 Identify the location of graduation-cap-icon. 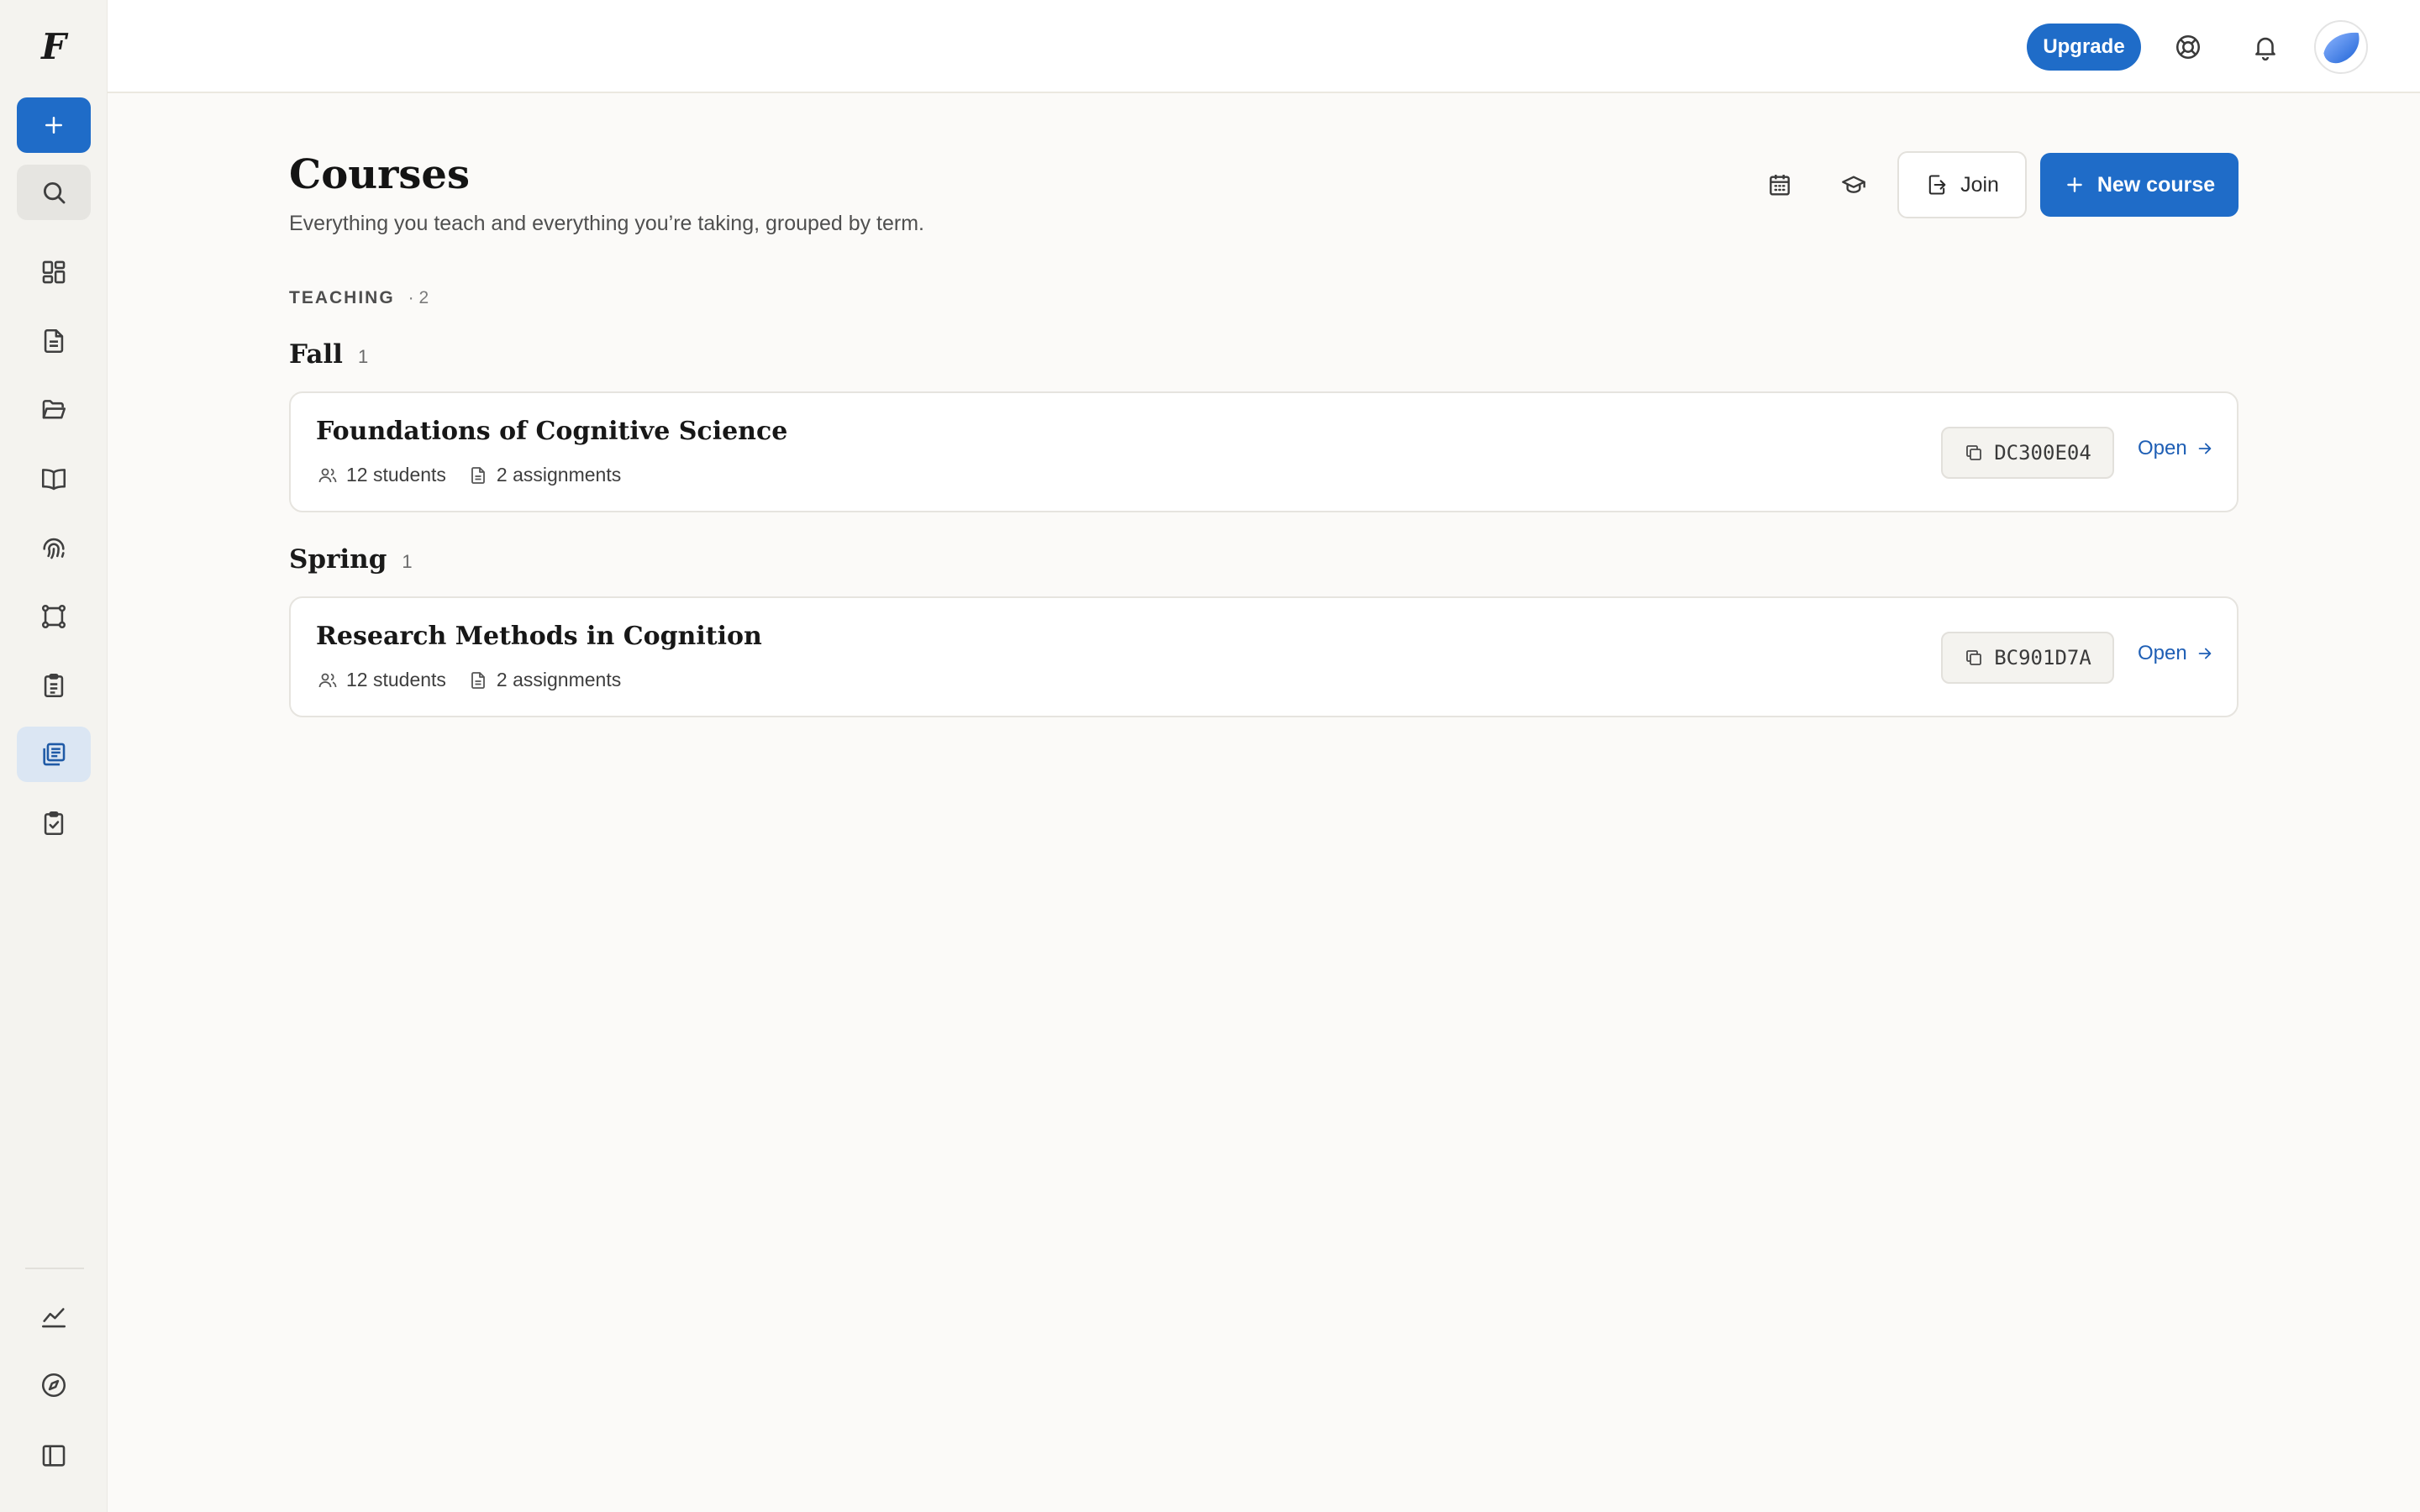
(1854, 184).